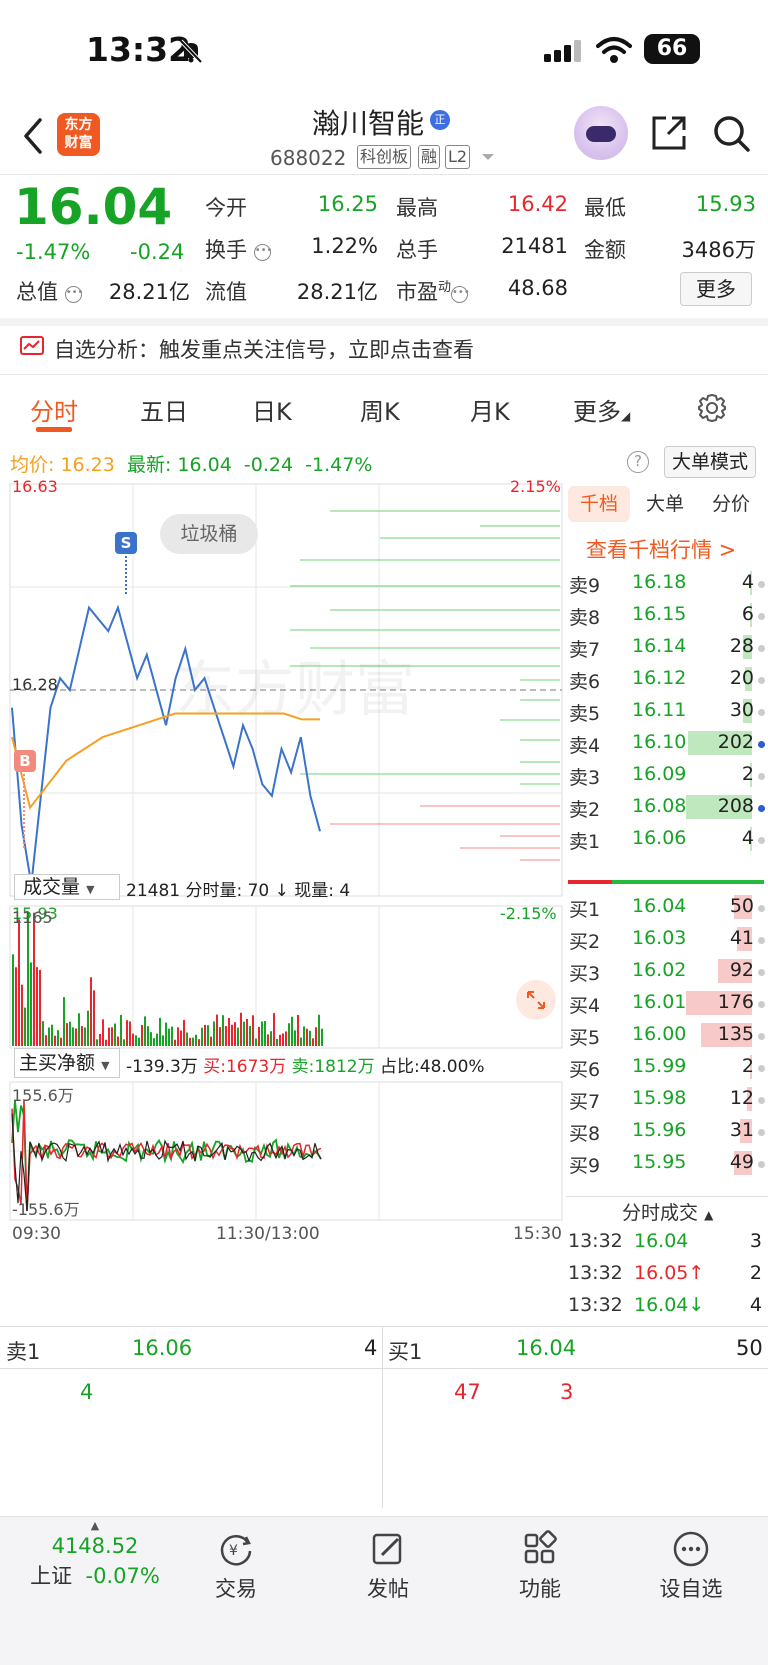 This screenshot has width=768, height=1665. Describe the element at coordinates (659, 774) in the screenshot. I see `ask-price: 16.09` at that location.